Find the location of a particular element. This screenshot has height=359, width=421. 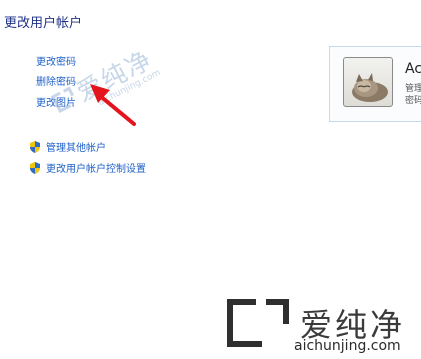

change-password-link: 更改密码 is located at coordinates (56, 60).